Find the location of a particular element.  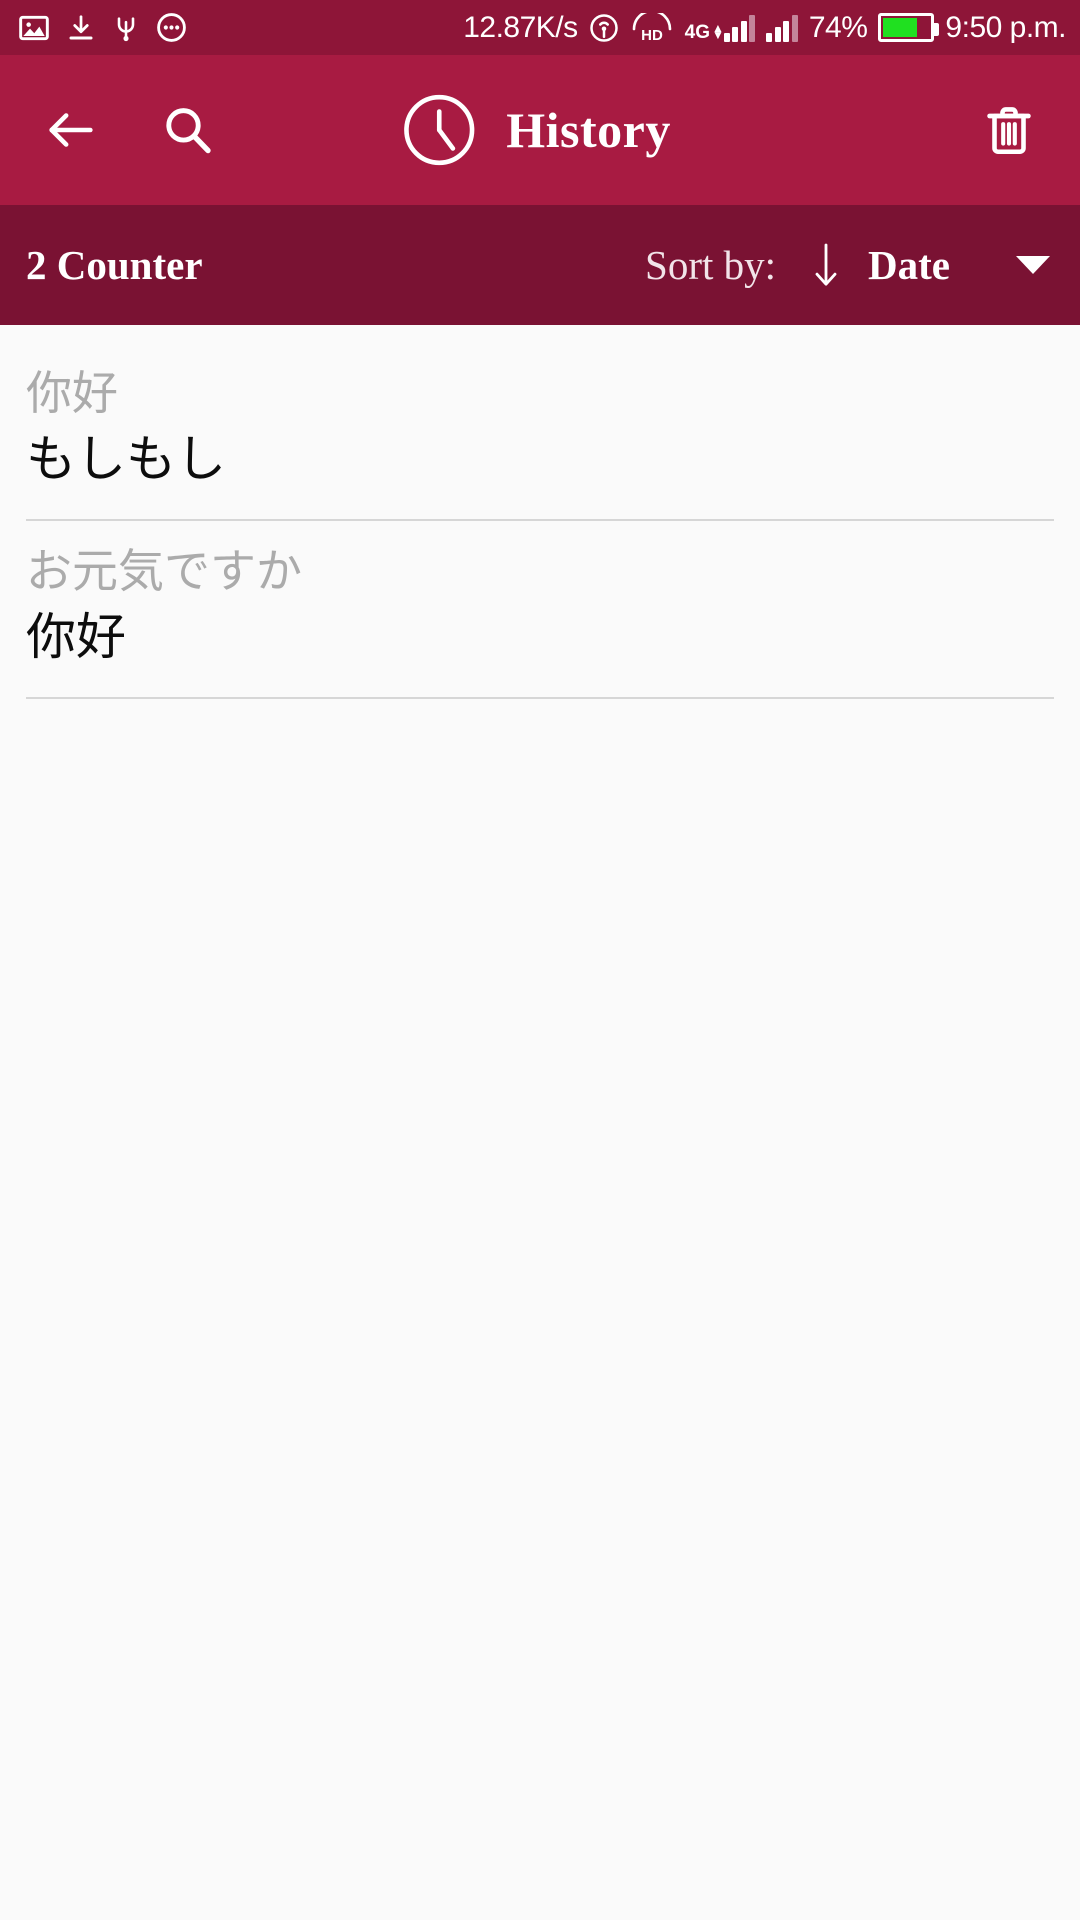

battery-fill is located at coordinates (900, 27).